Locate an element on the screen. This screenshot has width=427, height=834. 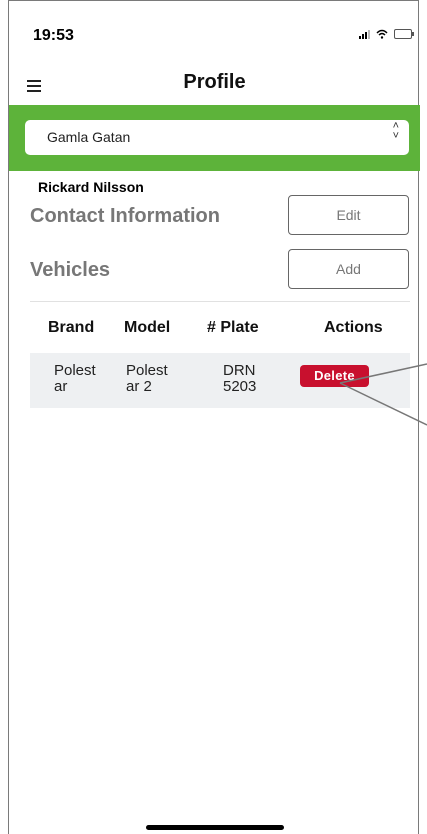
location-bar: Gamla Gatan ˄ ˅ is located at coordinates (214, 138).